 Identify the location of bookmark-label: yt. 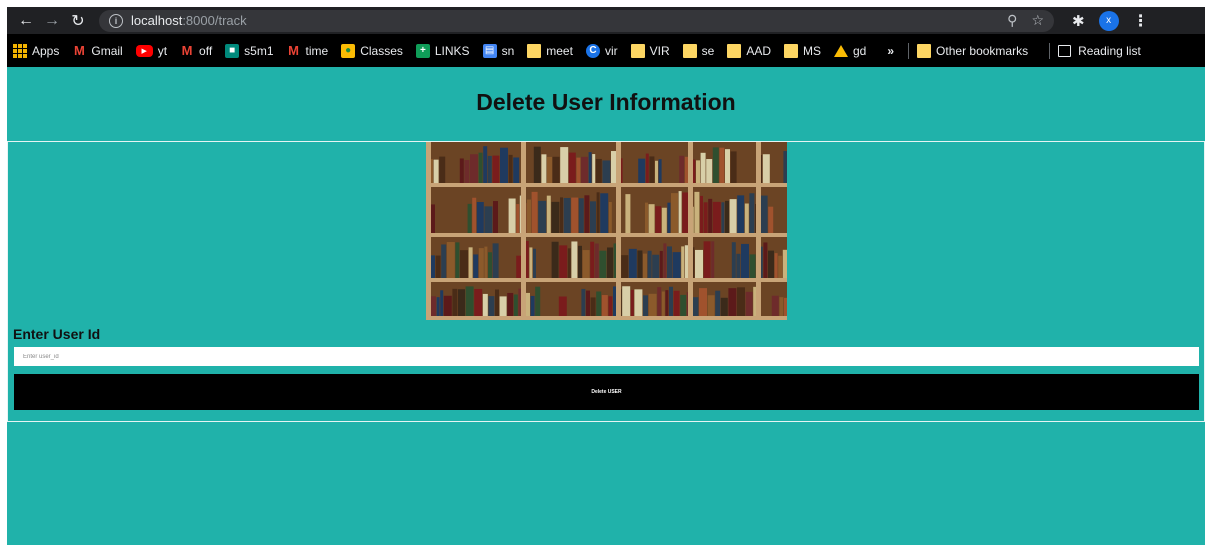
(162, 50).